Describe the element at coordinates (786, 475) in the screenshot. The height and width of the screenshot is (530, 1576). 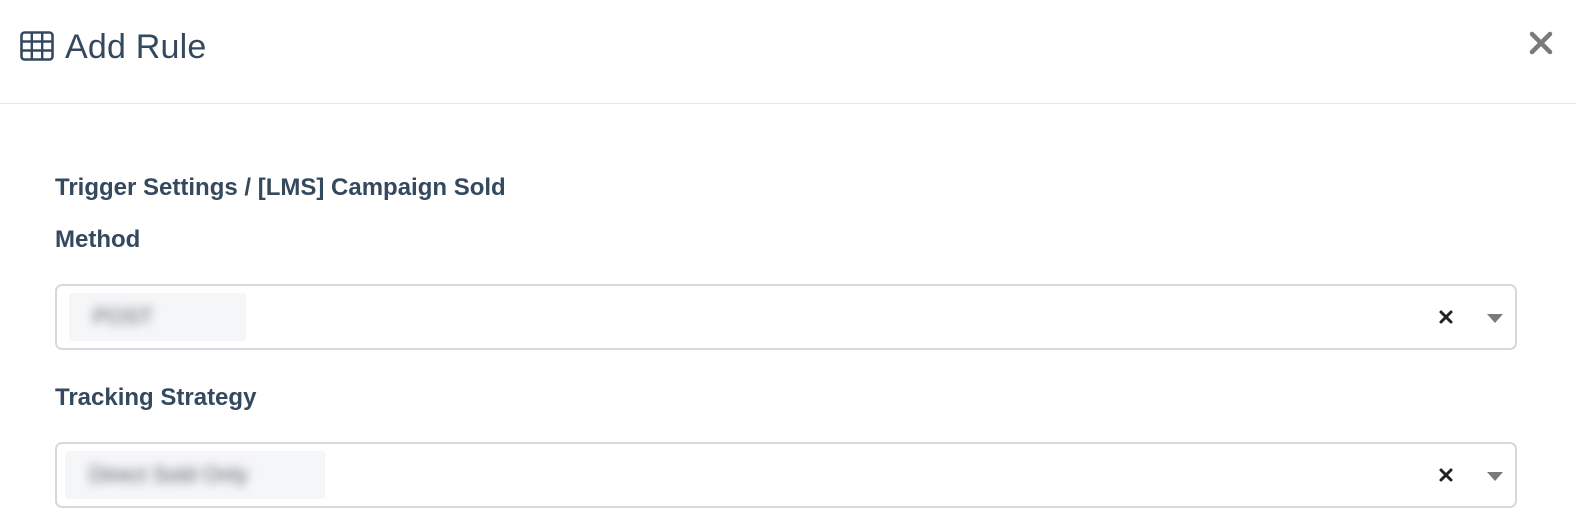
I see `tracking-strategy-select: Direct Sold Only` at that location.